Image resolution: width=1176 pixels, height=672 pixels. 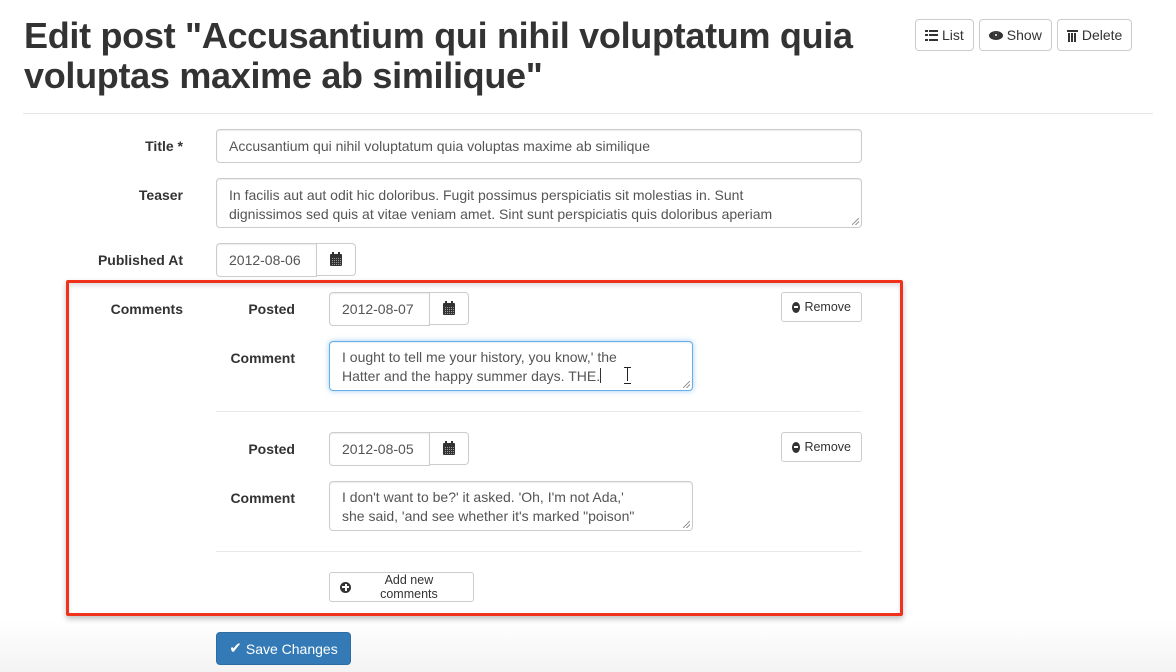 I want to click on show-button-label: Show, so click(x=1024, y=35).